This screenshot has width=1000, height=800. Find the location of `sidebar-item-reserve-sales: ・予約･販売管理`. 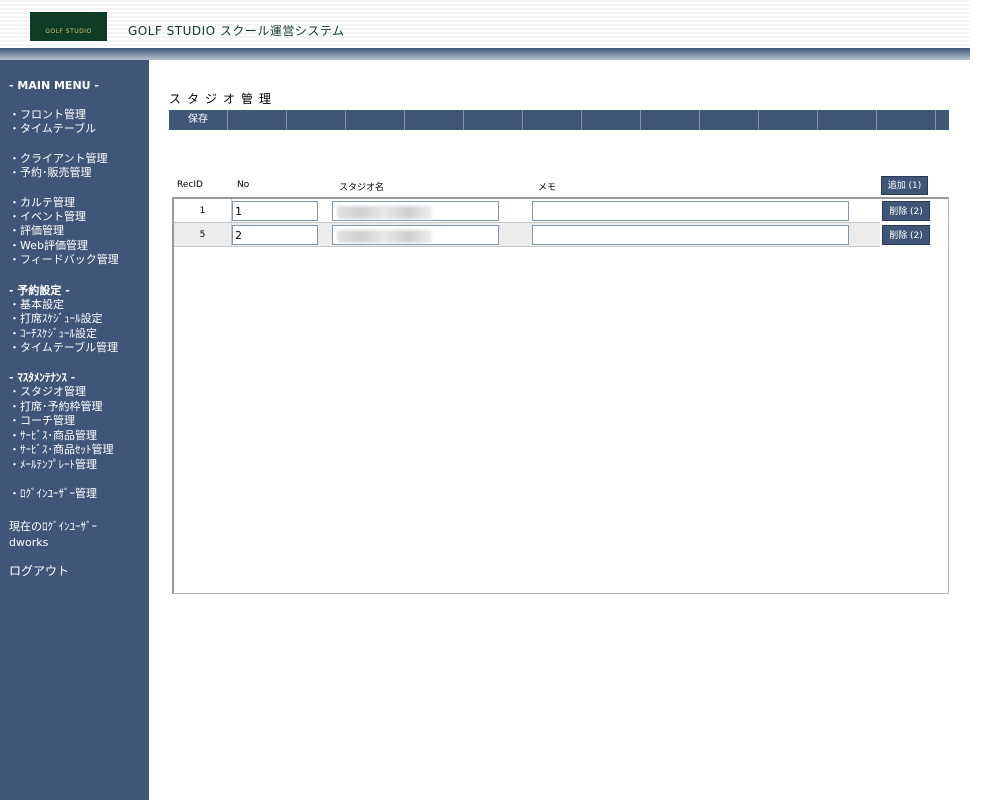

sidebar-item-reserve-sales: ・予約･販売管理 is located at coordinates (50, 173).